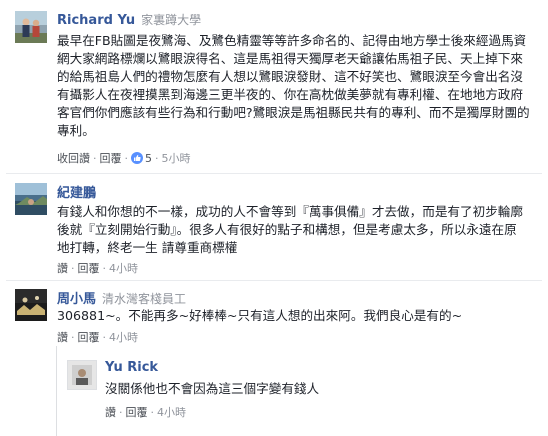  I want to click on author-workplace: 家裏蹲大學, so click(171, 20).